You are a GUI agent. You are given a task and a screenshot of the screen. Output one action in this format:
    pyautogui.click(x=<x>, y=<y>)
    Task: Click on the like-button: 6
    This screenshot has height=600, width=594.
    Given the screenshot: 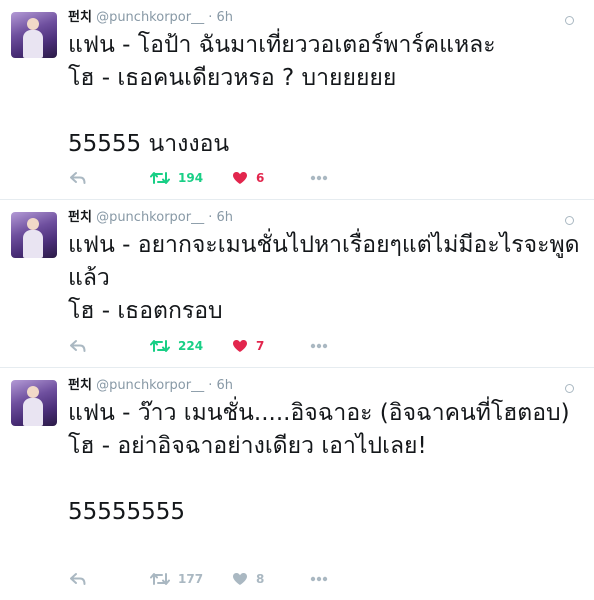 What is the action you would take?
    pyautogui.click(x=248, y=178)
    